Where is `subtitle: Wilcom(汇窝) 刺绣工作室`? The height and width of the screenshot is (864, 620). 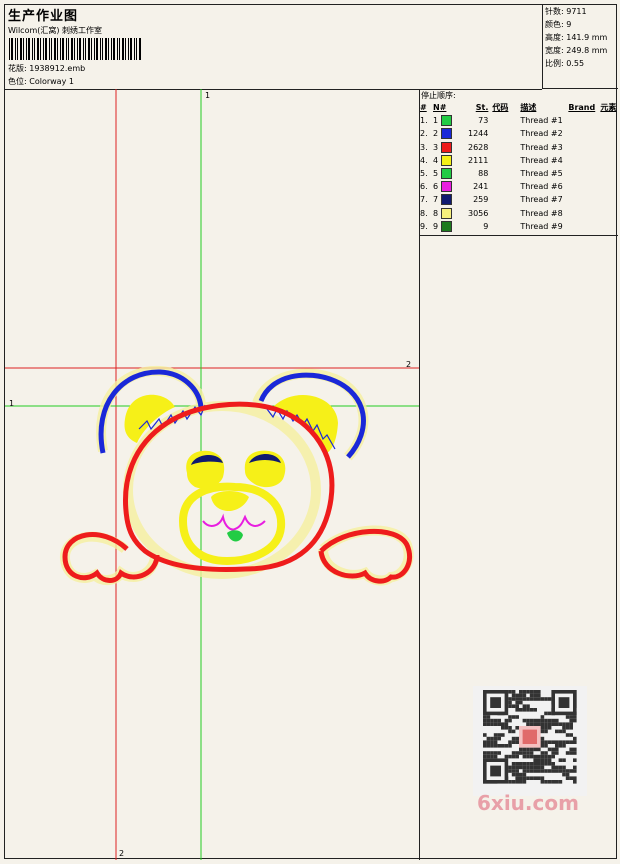
subtitle: Wilcom(汇窝) 刺绣工作室 is located at coordinates (55, 30).